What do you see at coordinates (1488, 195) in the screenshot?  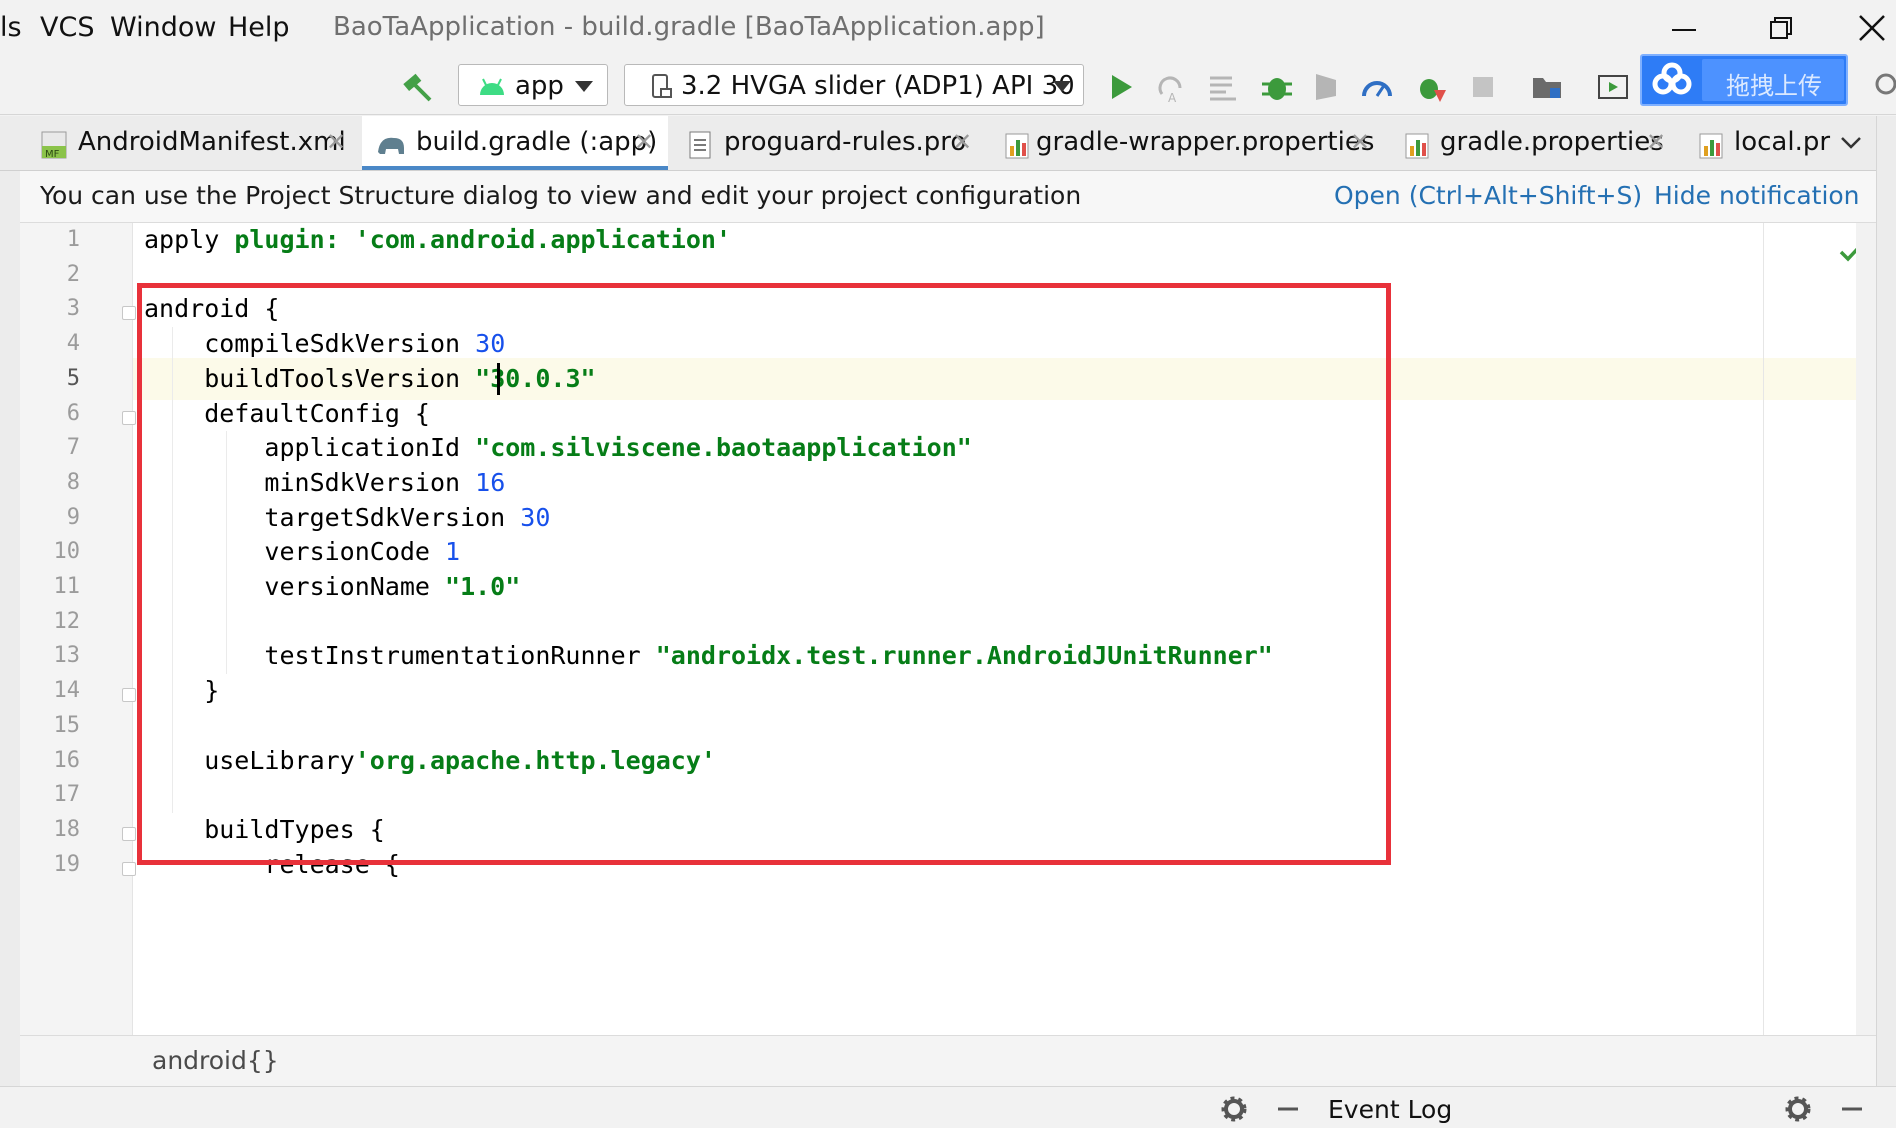 I see `open-project-structure-link: Open (Ctrl+Alt+Shift+S)` at bounding box center [1488, 195].